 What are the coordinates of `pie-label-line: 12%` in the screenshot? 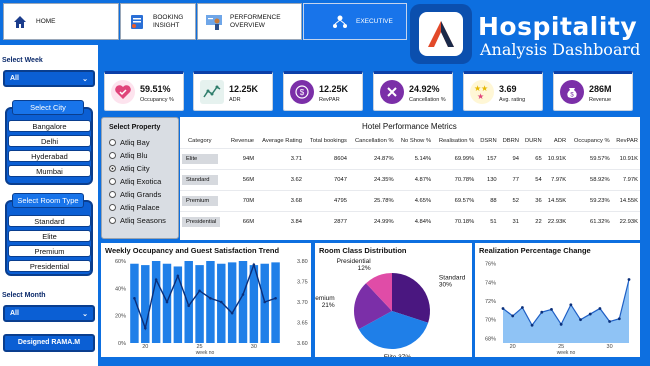 It's located at (364, 268).